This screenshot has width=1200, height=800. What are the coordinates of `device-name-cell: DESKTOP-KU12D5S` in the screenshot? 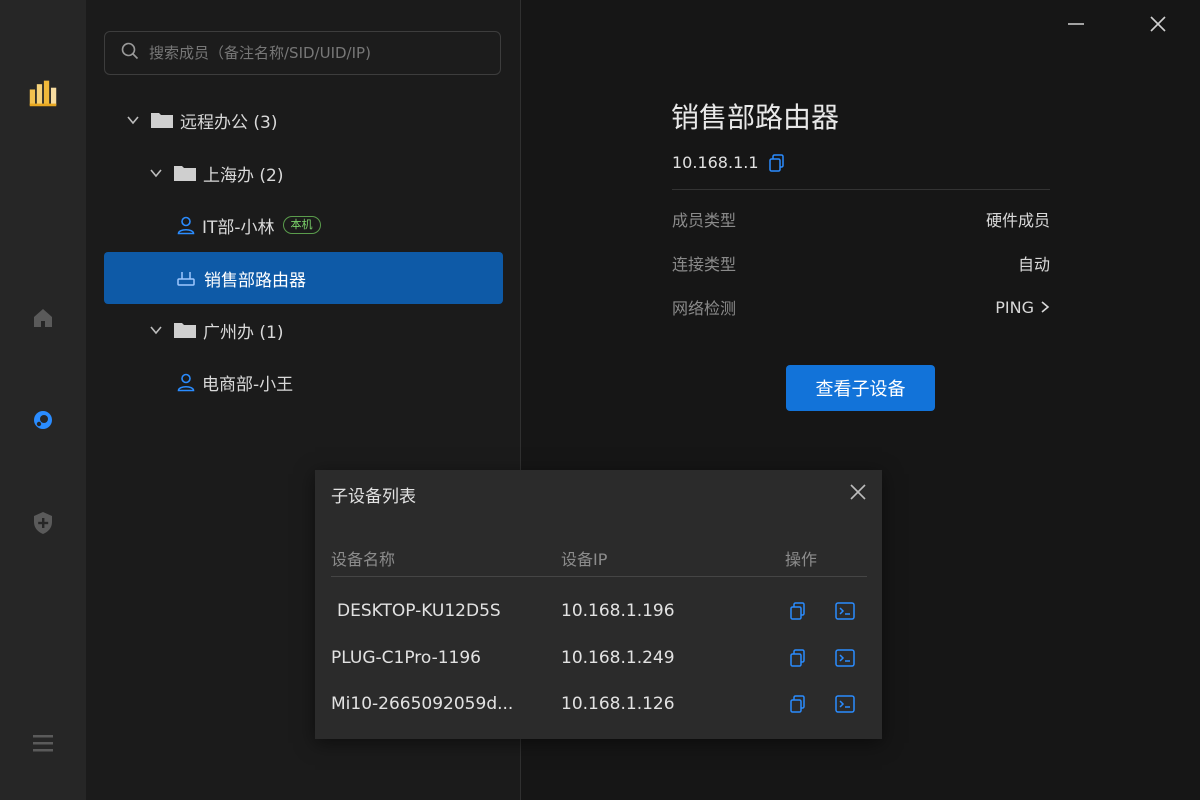 It's located at (419, 611).